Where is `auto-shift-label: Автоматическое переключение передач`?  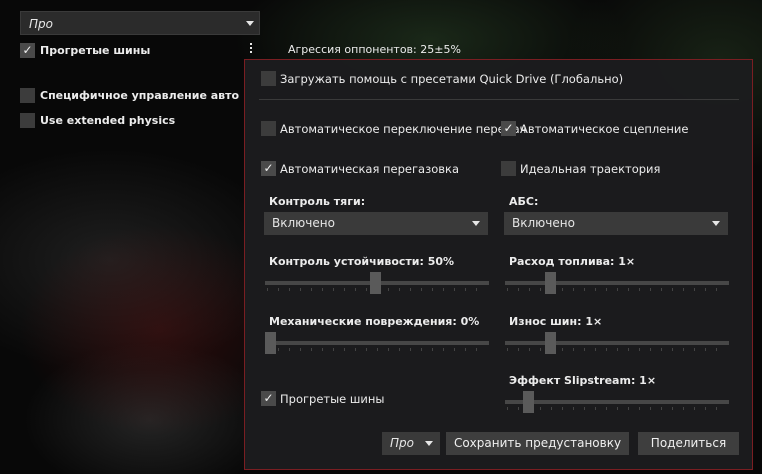
auto-shift-label: Автоматическое переключение передач is located at coordinates (403, 129).